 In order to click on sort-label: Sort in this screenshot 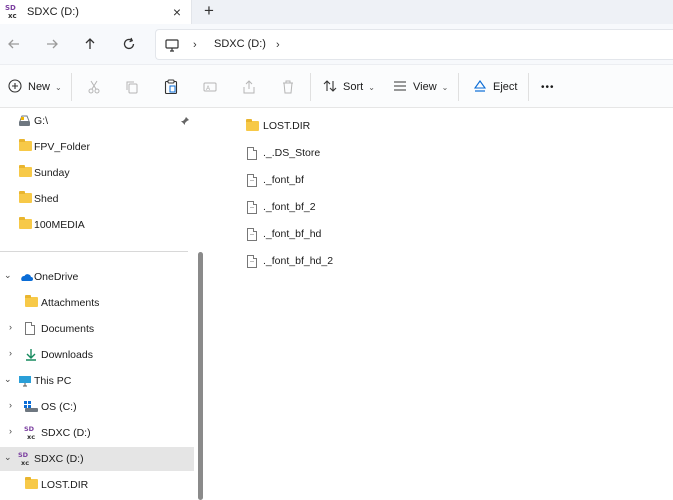, I will do `click(353, 87)`.